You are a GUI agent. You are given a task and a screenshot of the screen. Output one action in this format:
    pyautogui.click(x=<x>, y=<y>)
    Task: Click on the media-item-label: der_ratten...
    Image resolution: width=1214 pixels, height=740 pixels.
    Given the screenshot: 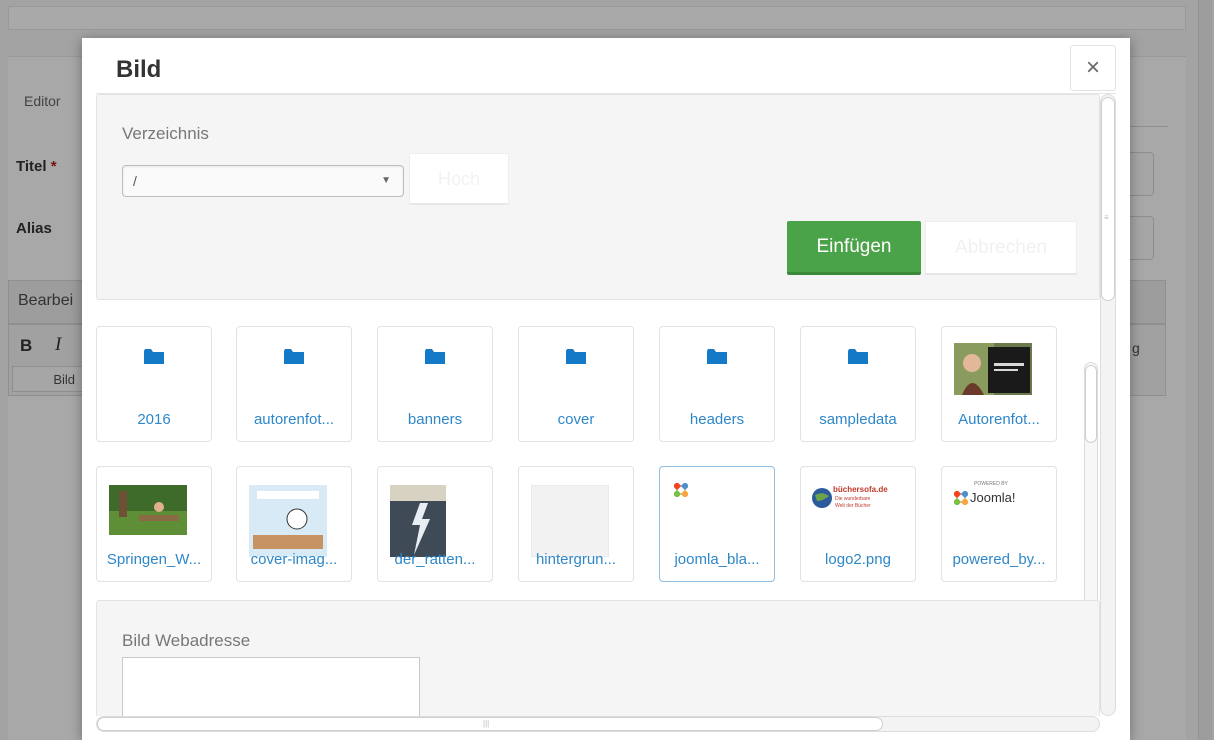 What is the action you would take?
    pyautogui.click(x=435, y=559)
    